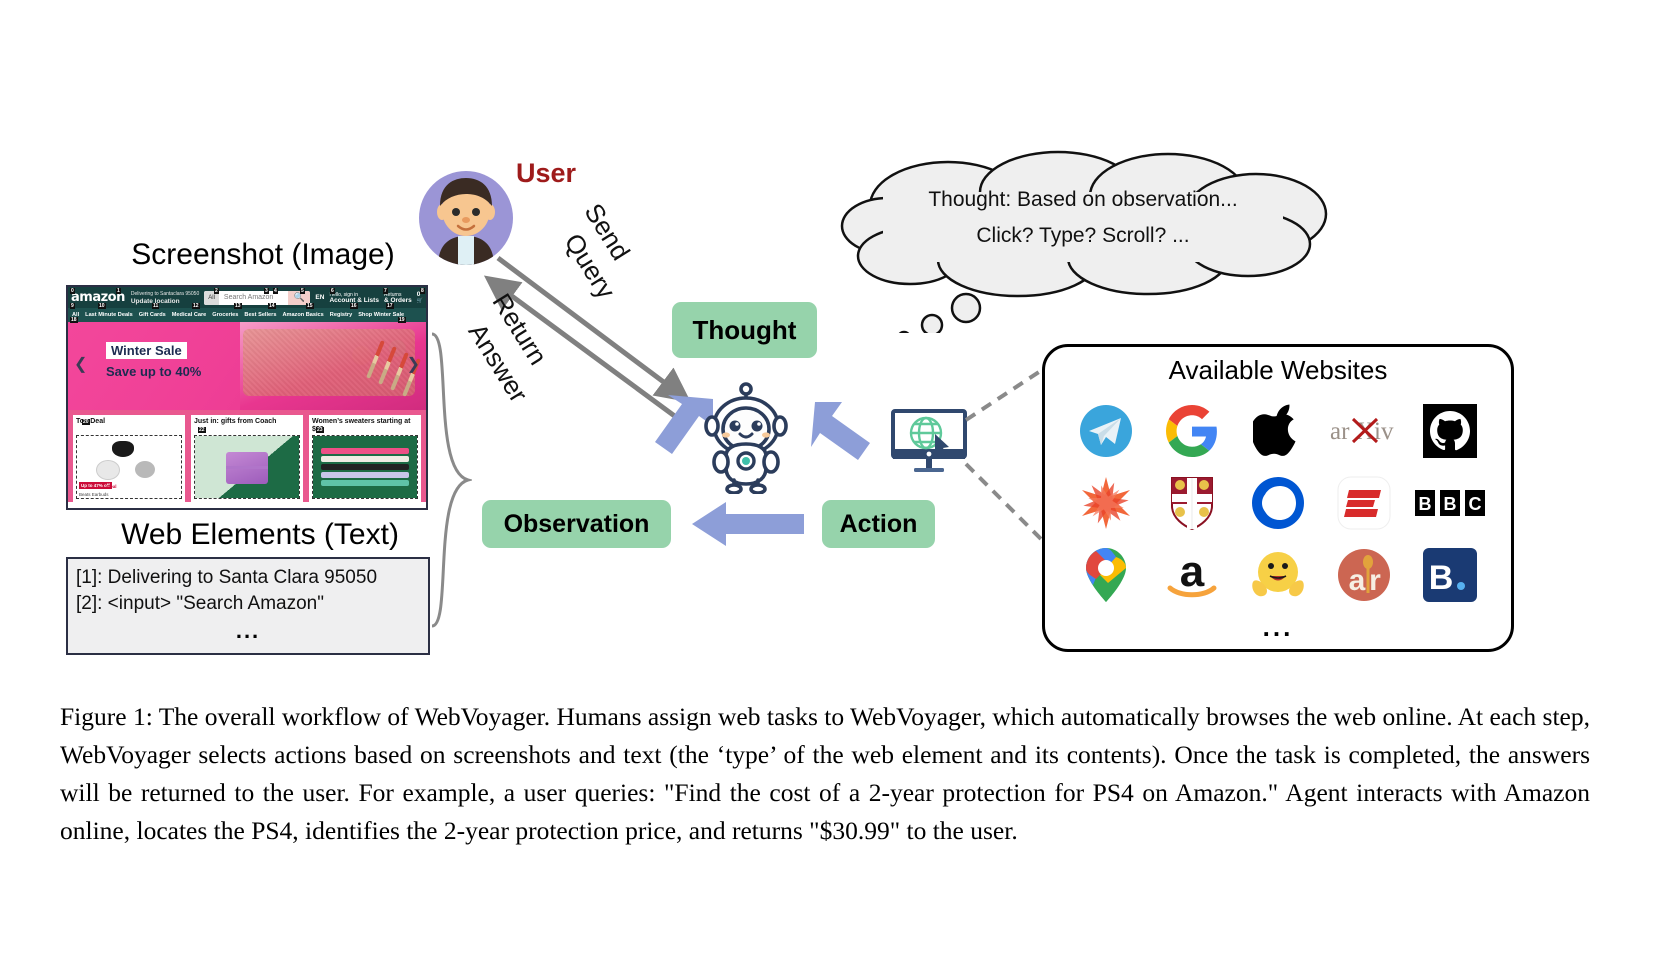  I want to click on booking-icon: B, so click(1450, 575).